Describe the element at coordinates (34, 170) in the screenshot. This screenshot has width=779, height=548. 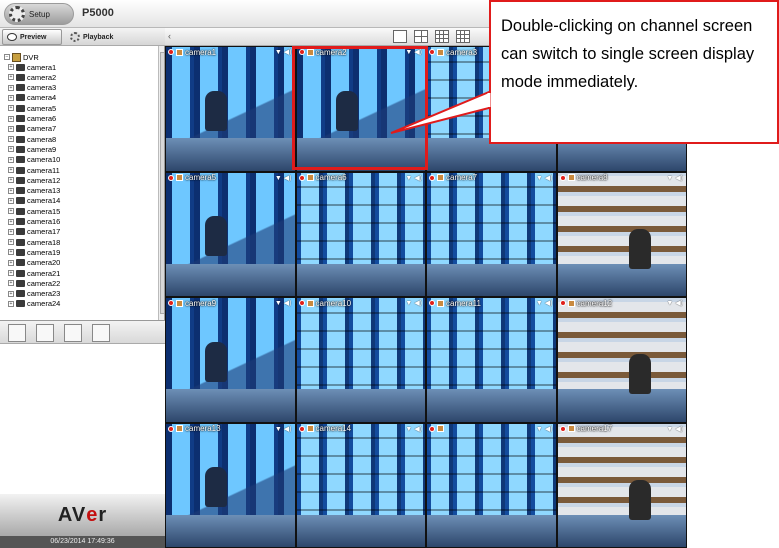
I see `tree-item-camera: + camera11` at that location.